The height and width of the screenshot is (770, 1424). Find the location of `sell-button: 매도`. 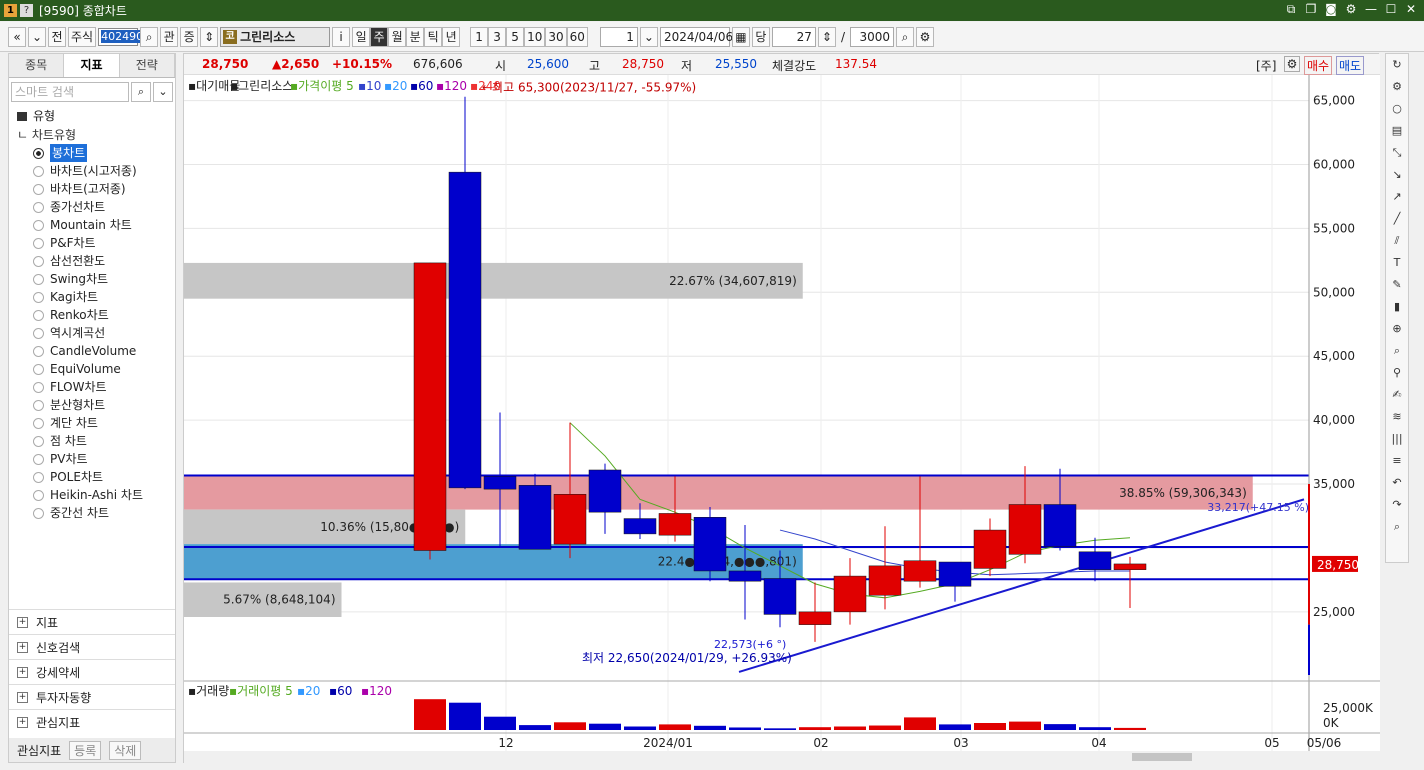

sell-button: 매도 is located at coordinates (1350, 65).